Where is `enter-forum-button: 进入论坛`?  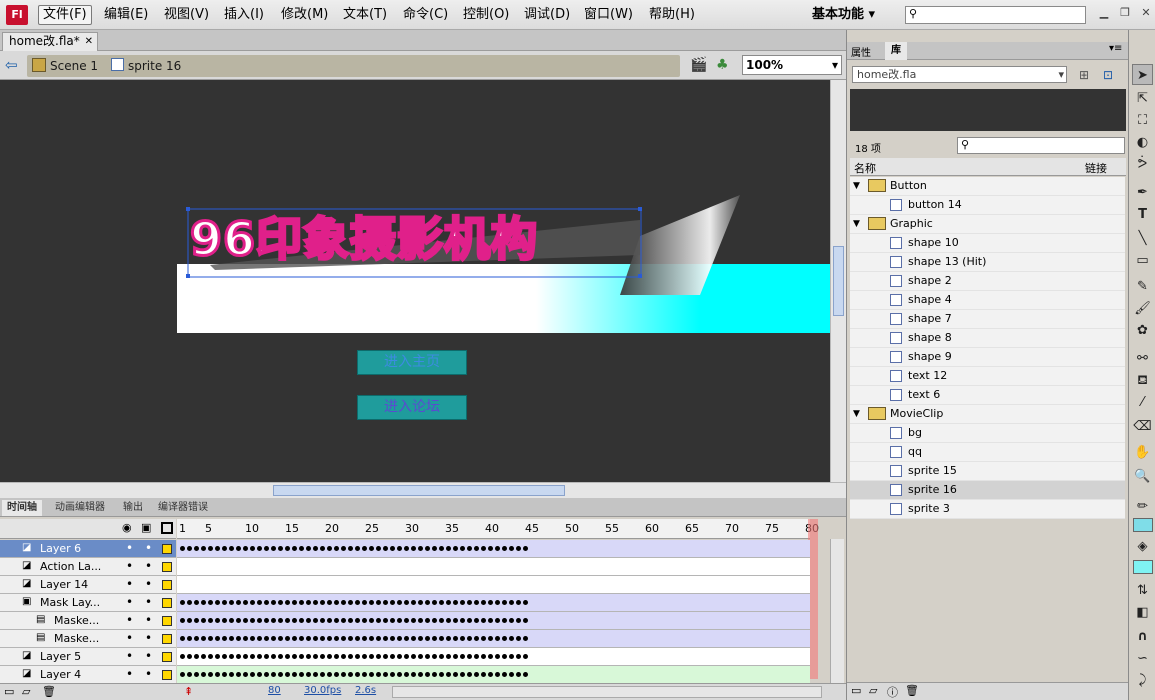 enter-forum-button: 进入论坛 is located at coordinates (412, 407).